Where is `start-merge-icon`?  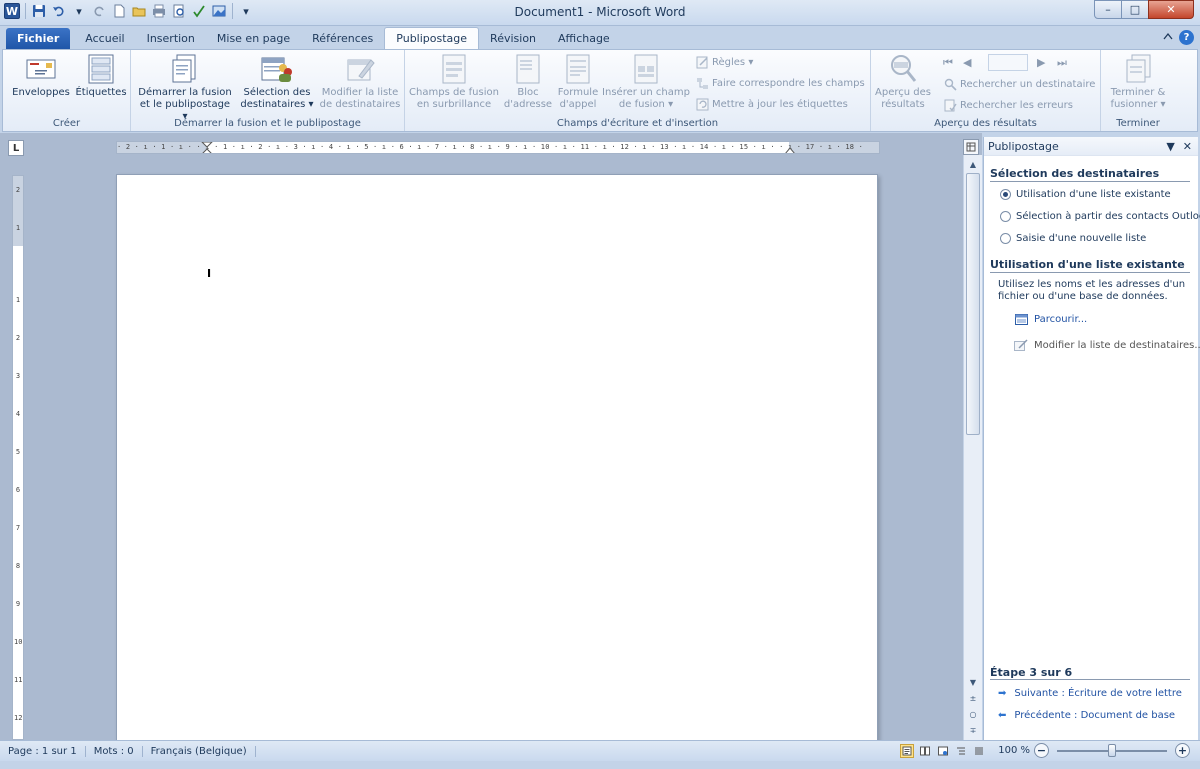 start-merge-icon is located at coordinates (185, 69).